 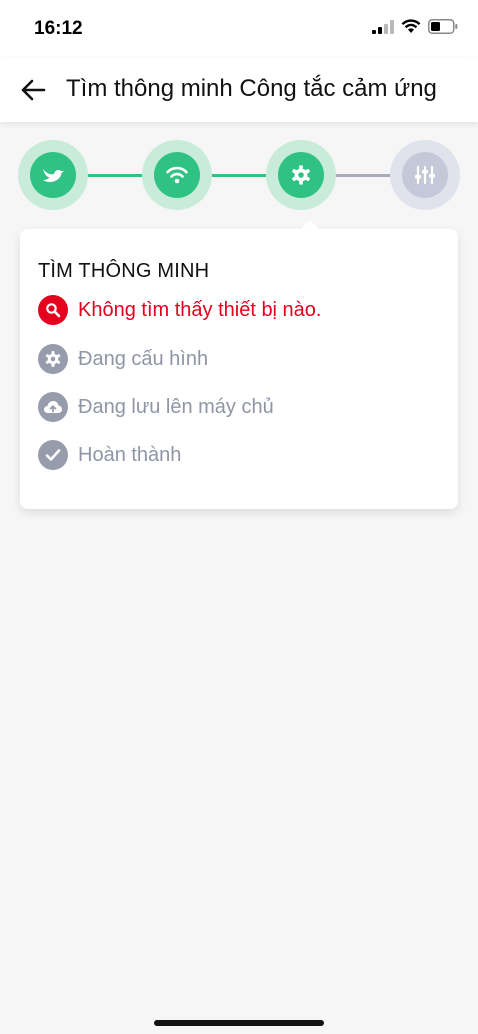 I want to click on back-button, so click(x=33, y=90).